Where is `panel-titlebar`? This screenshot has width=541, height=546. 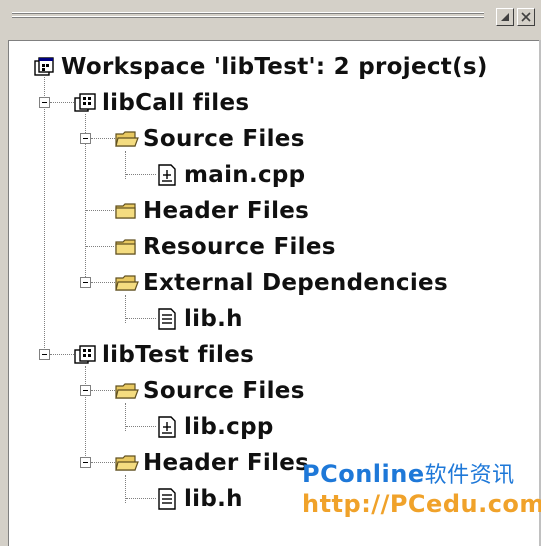 panel-titlebar is located at coordinates (270, 20).